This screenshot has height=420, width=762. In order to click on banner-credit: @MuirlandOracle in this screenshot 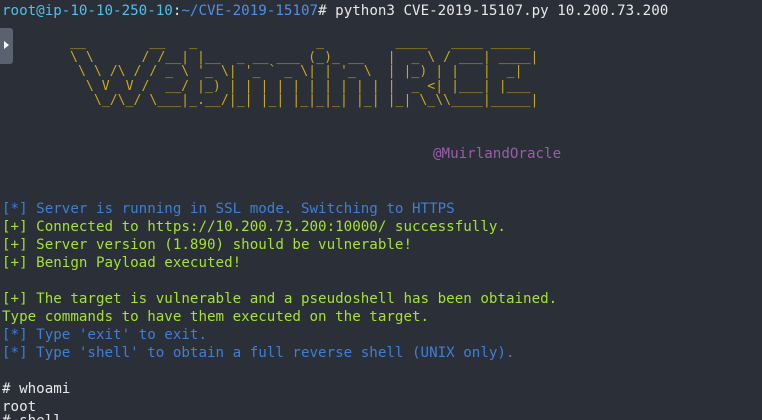, I will do `click(497, 154)`.